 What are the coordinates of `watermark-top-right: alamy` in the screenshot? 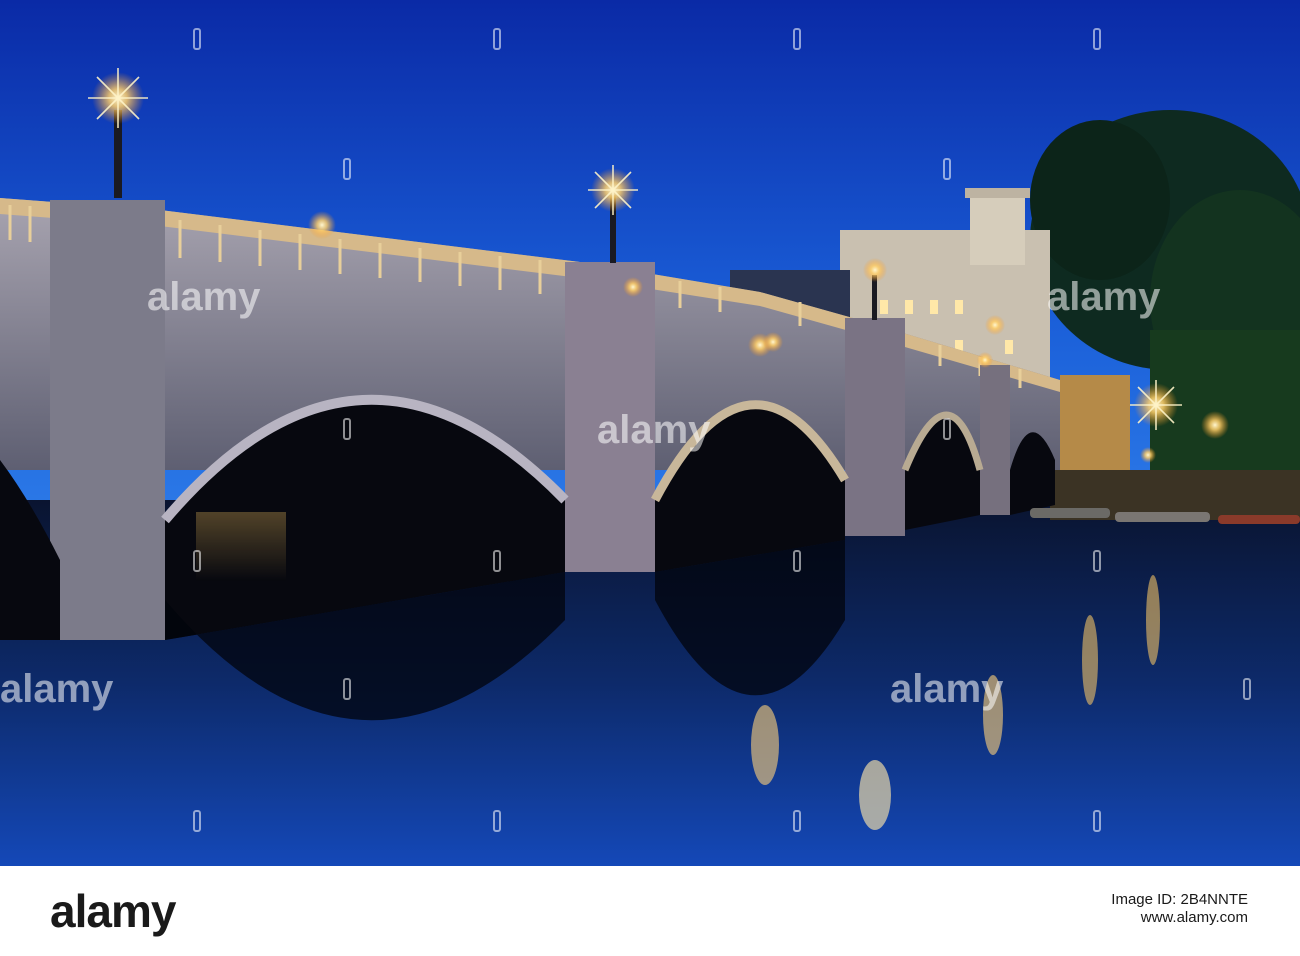 It's located at (1104, 297).